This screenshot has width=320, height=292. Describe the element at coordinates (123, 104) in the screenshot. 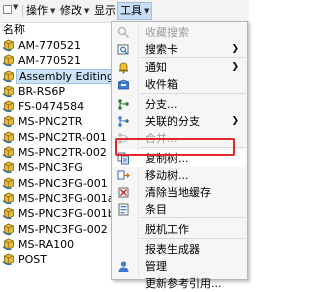

I see `branch-icon` at that location.